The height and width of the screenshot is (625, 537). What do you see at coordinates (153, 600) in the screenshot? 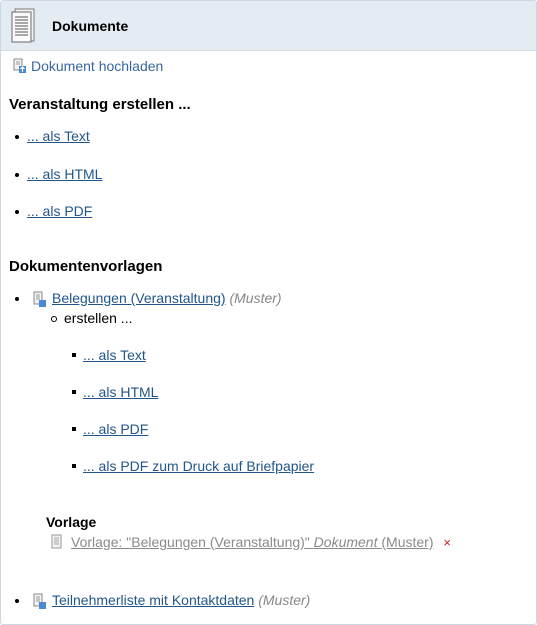
I see `template-link-teilnehmerliste: Teilnehmerliste mit Kontaktdaten` at bounding box center [153, 600].